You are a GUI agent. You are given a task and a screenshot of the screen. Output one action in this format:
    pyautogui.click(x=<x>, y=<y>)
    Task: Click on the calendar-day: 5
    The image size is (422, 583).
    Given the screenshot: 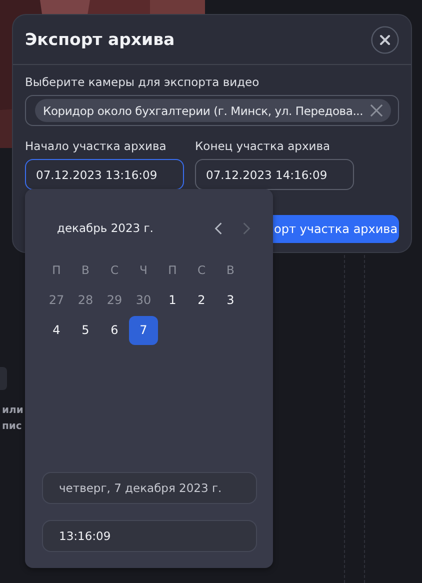 What is the action you would take?
    pyautogui.click(x=85, y=330)
    